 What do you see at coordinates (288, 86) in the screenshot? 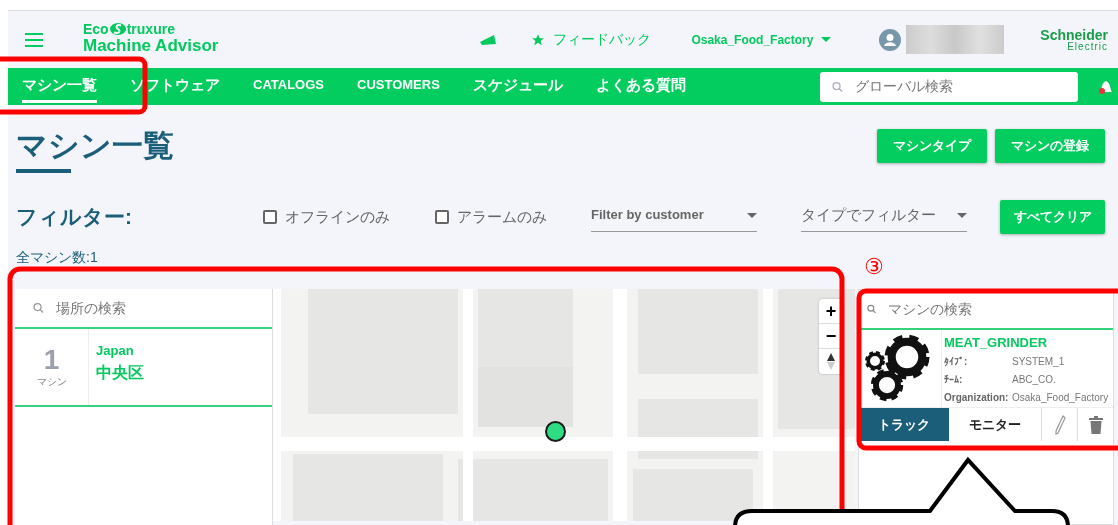
I see `nav-tab: CATALOGS` at bounding box center [288, 86].